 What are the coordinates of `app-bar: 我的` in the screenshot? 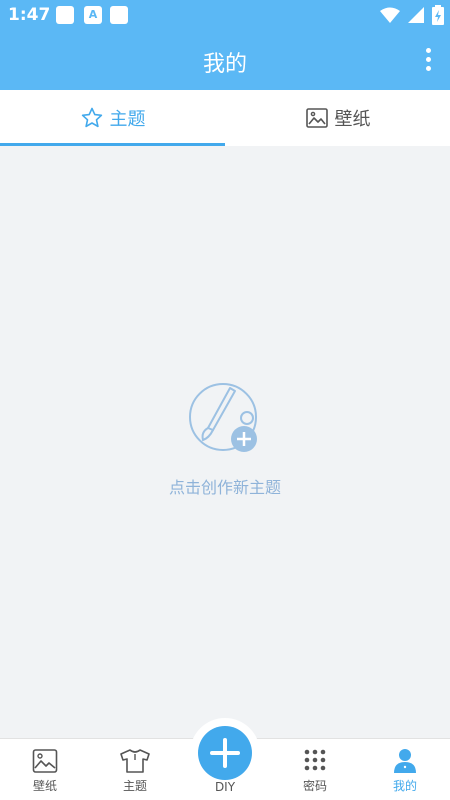 It's located at (225, 60).